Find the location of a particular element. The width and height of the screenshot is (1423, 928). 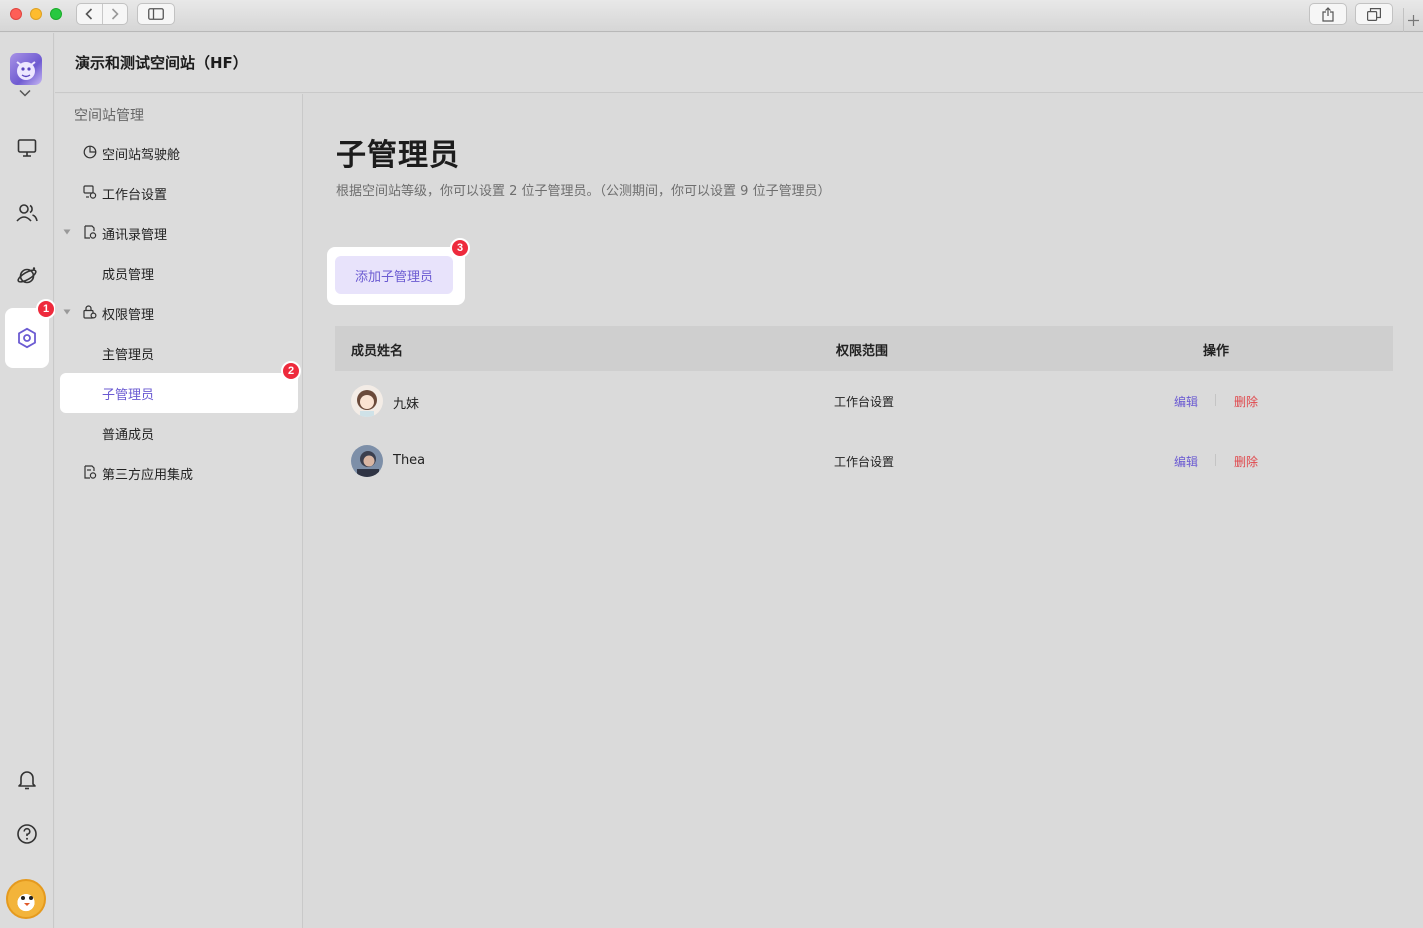

sidebar-item-label: 通讯录管理 is located at coordinates (135, 235).